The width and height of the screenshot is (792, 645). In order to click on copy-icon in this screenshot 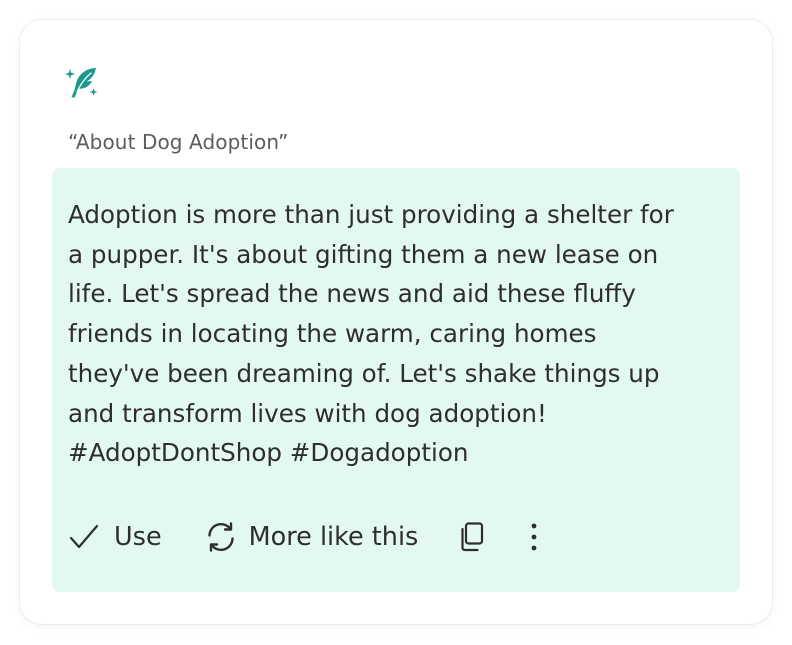, I will do `click(472, 537)`.